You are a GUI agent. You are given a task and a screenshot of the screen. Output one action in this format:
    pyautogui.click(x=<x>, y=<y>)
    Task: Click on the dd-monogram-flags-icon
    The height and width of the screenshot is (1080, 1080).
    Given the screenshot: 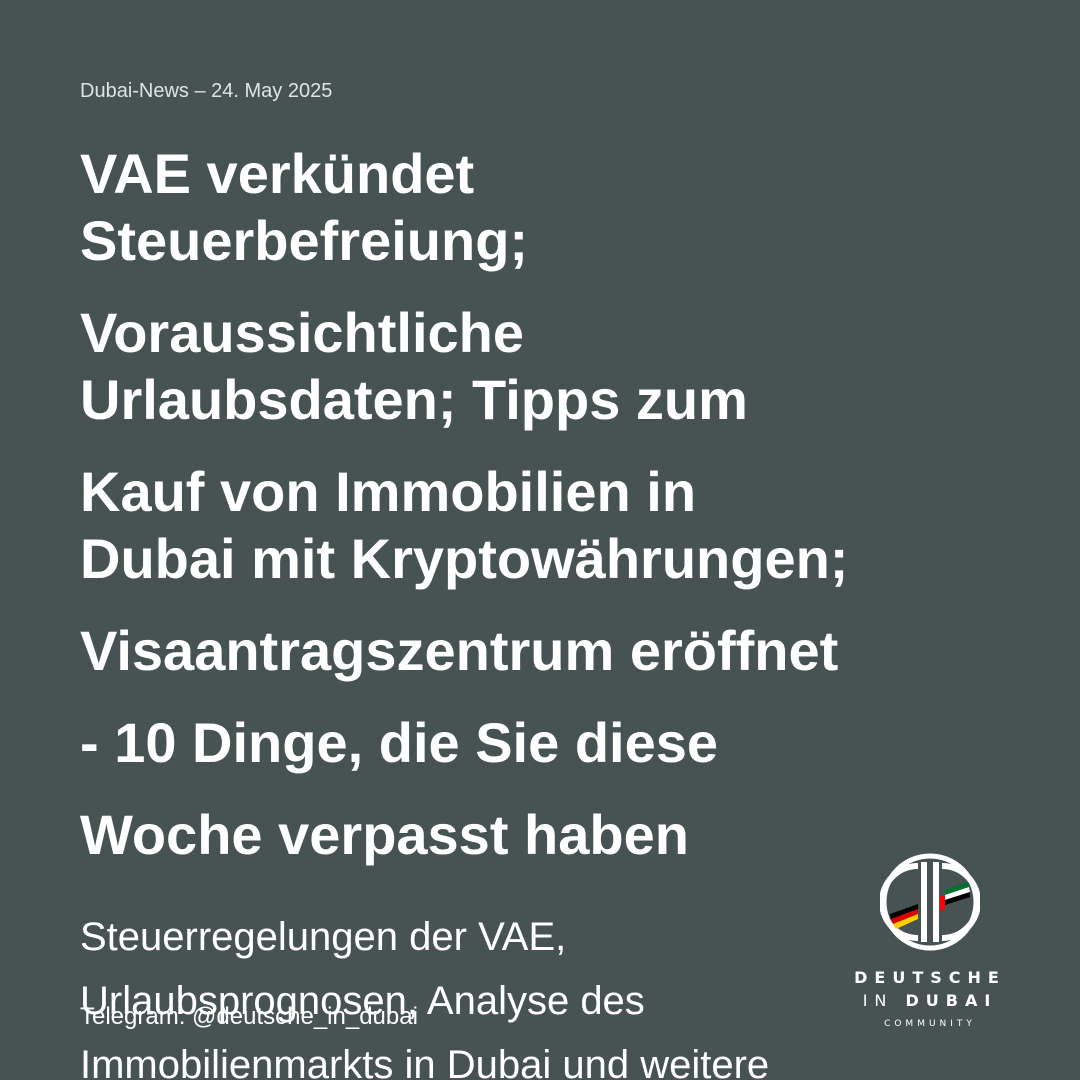 What is the action you would take?
    pyautogui.click(x=930, y=902)
    